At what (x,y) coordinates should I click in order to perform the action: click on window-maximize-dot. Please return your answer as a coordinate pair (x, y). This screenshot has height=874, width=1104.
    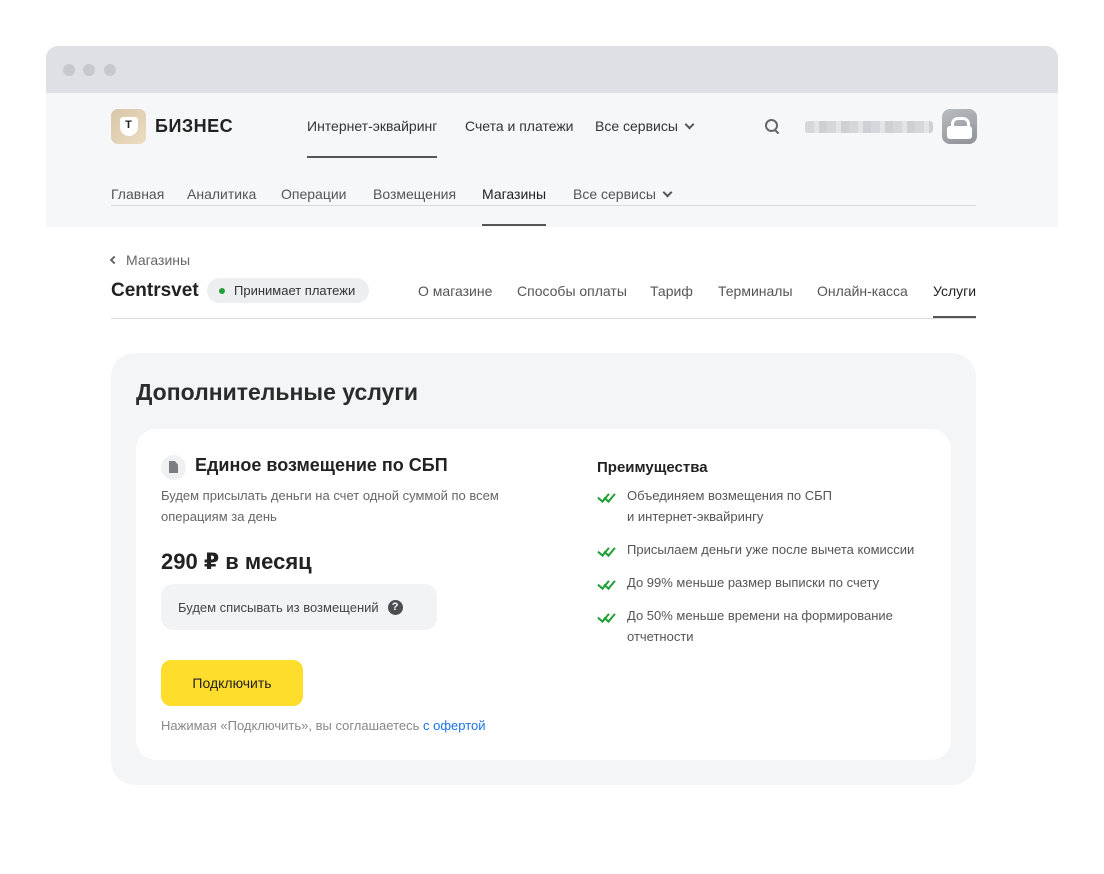
    Looking at the image, I should click on (110, 70).